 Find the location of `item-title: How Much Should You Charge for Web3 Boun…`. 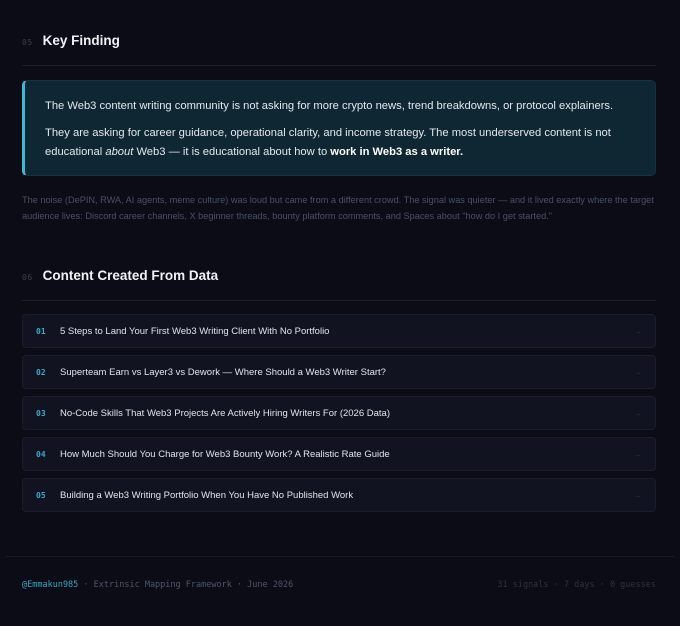

item-title: How Much Should You Charge for Web3 Boun… is located at coordinates (225, 454).